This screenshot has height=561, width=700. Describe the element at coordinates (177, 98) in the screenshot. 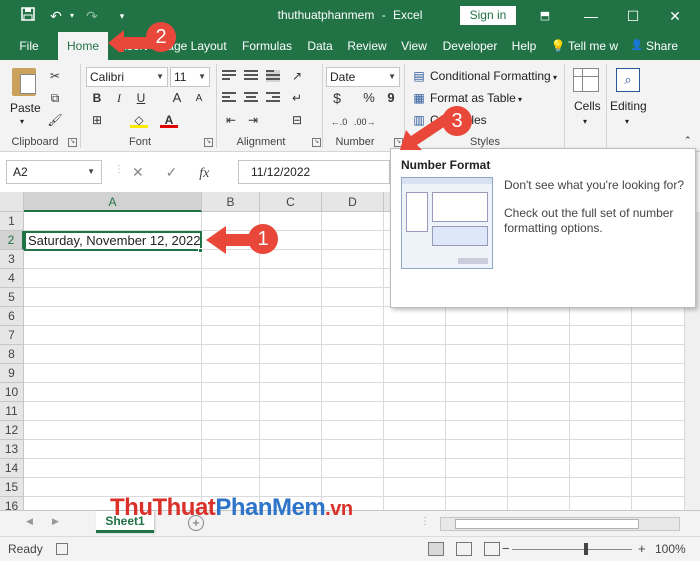

I see `grow-font-button: A` at that location.